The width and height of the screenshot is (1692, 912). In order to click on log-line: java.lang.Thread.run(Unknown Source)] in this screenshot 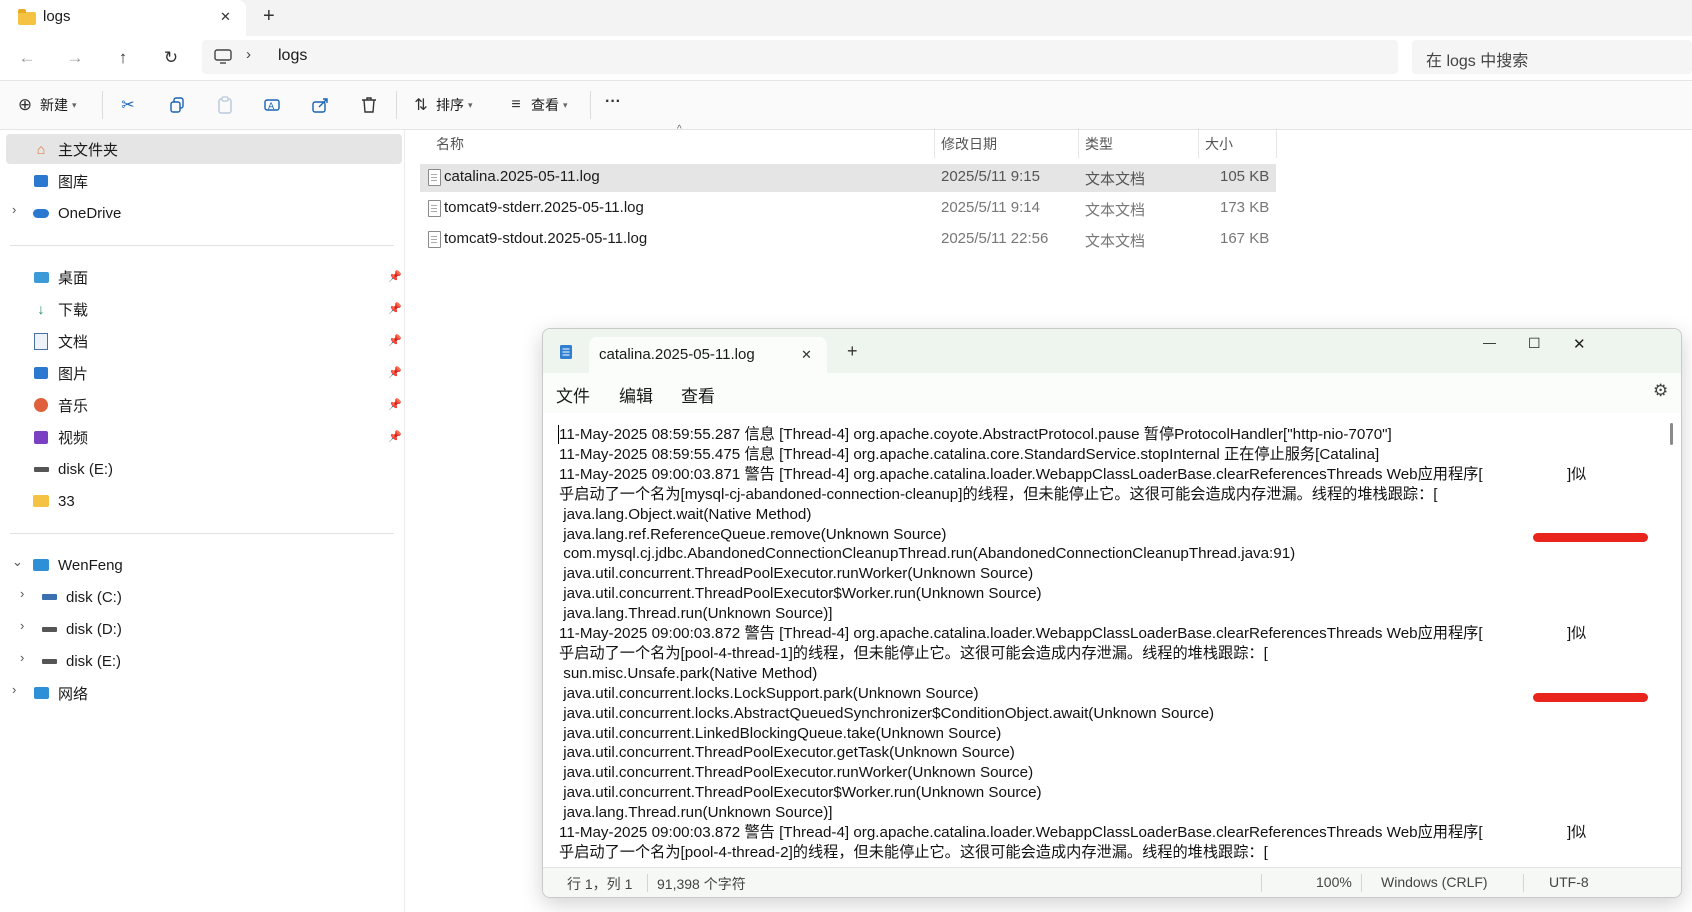, I will do `click(696, 614)`.